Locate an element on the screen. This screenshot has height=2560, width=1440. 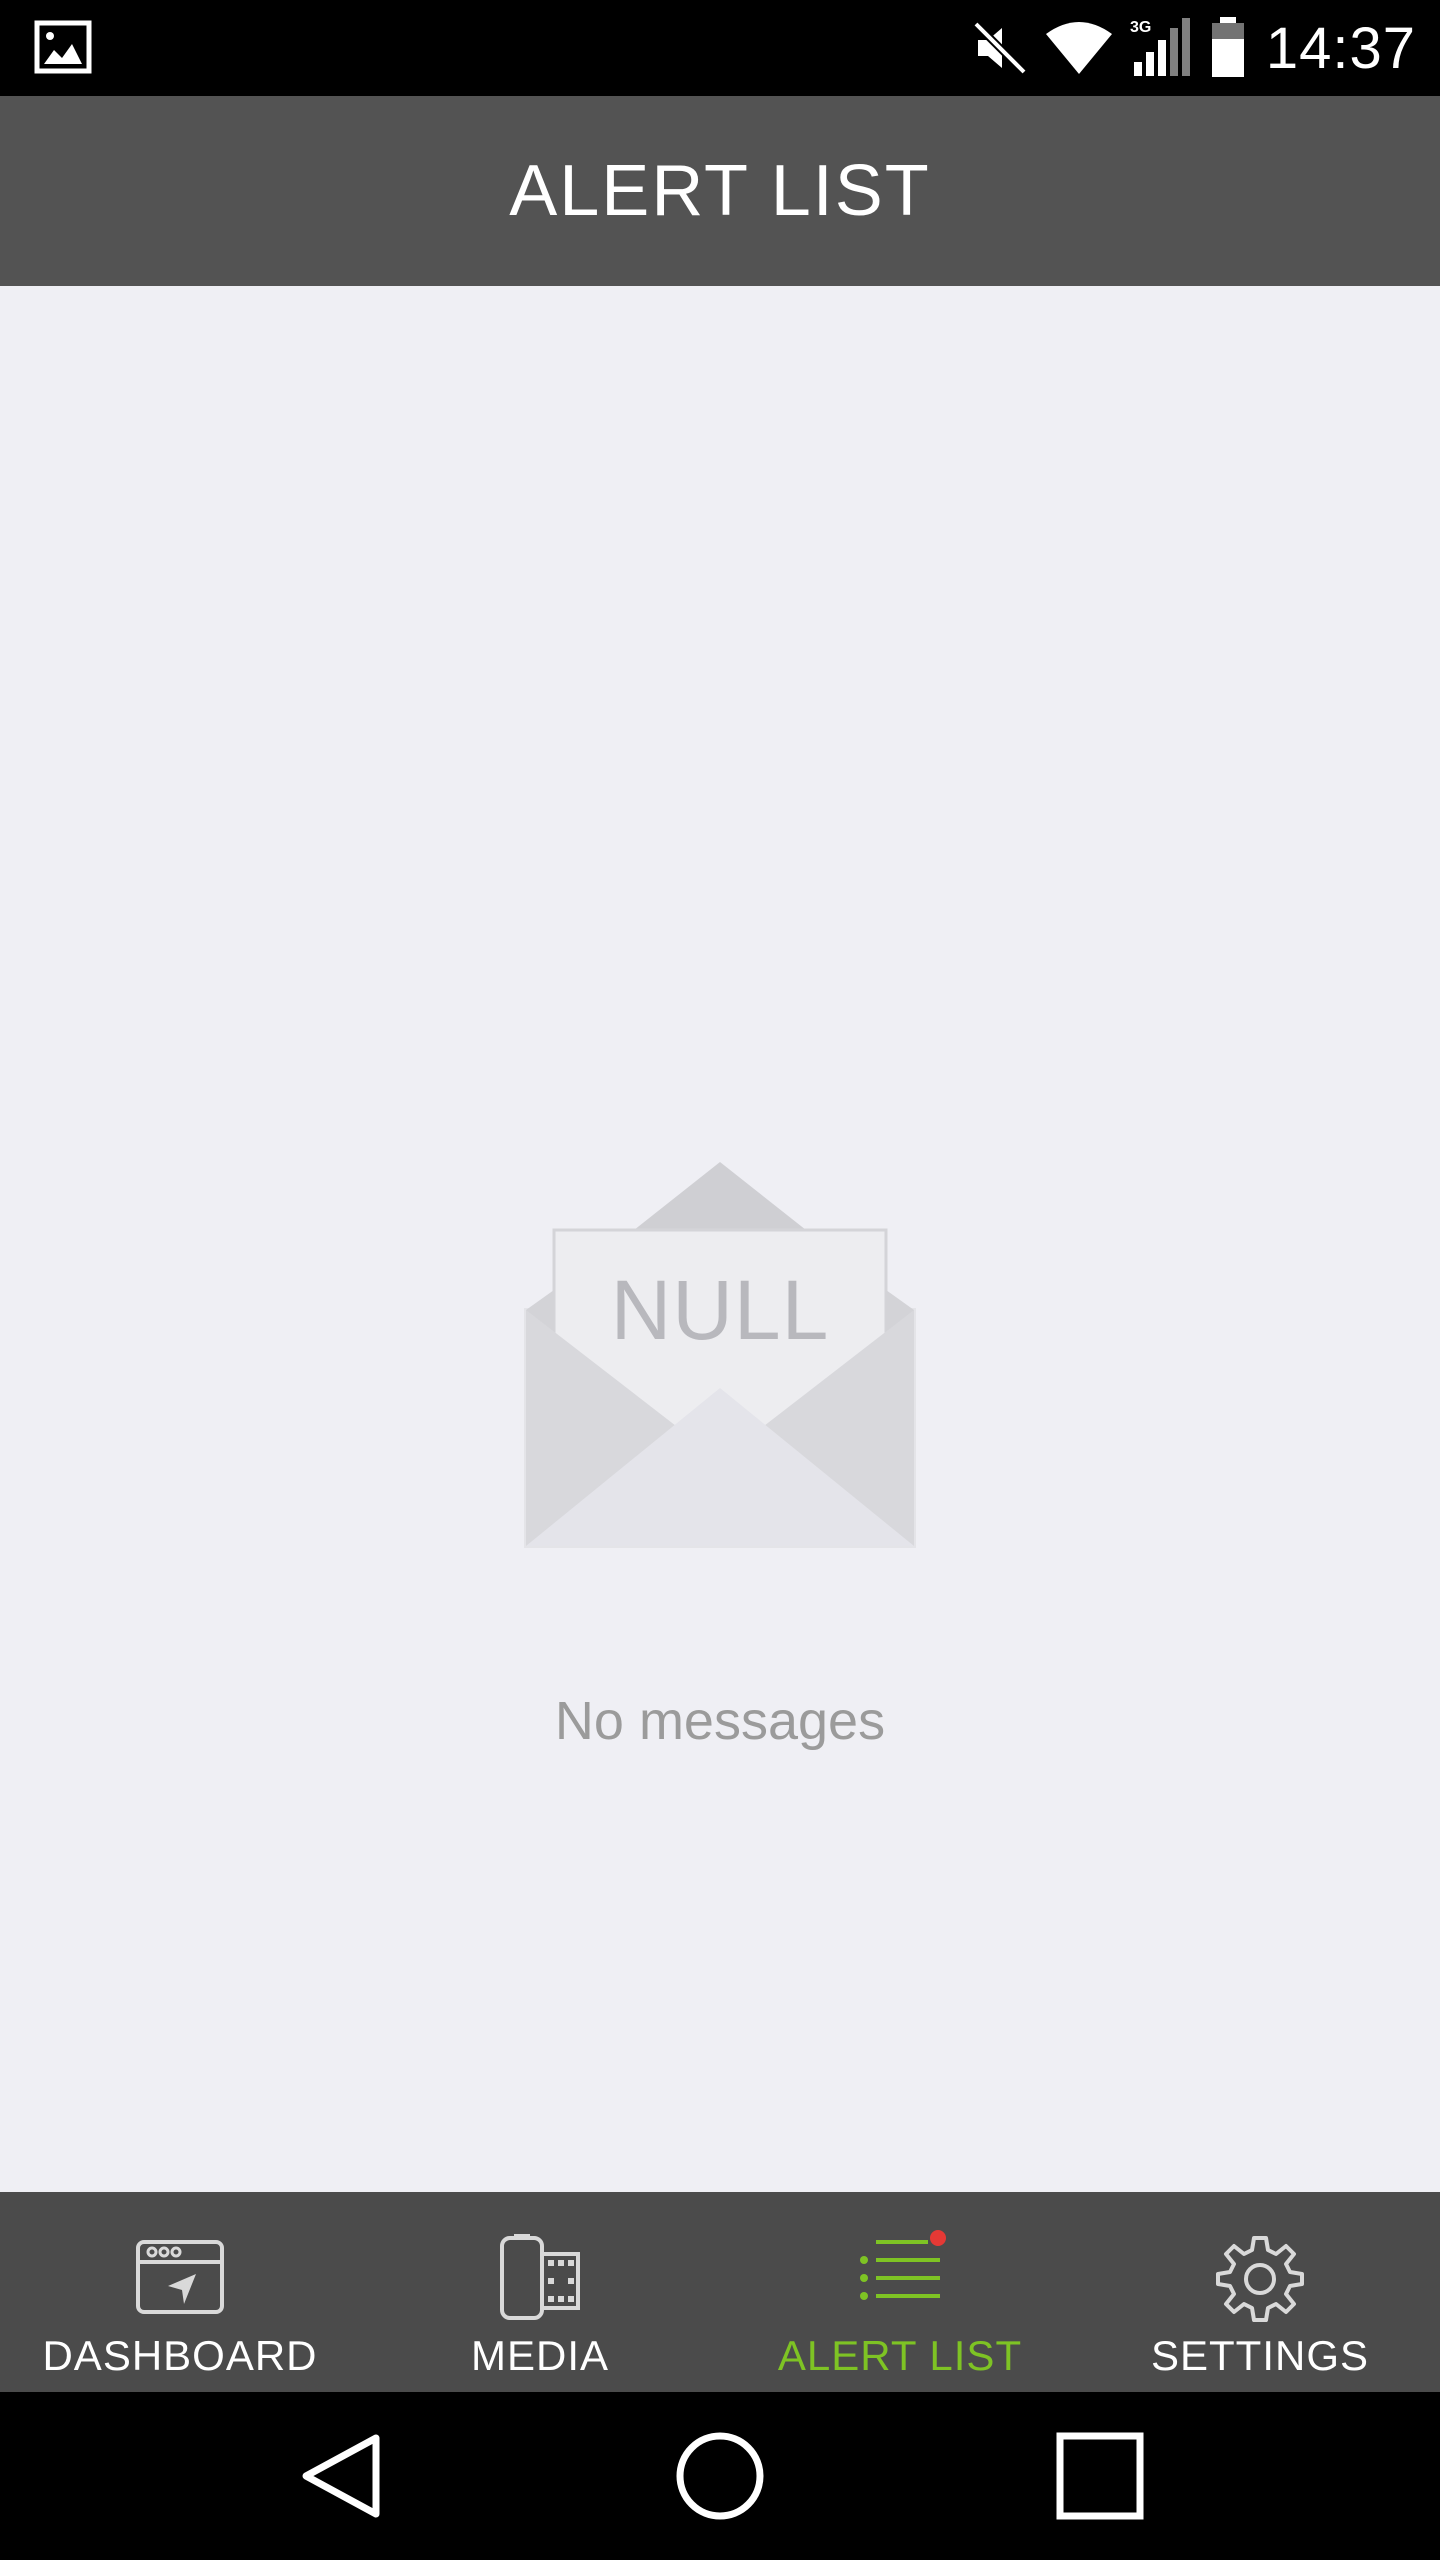
recents-icon is located at coordinates (1100, 2476).